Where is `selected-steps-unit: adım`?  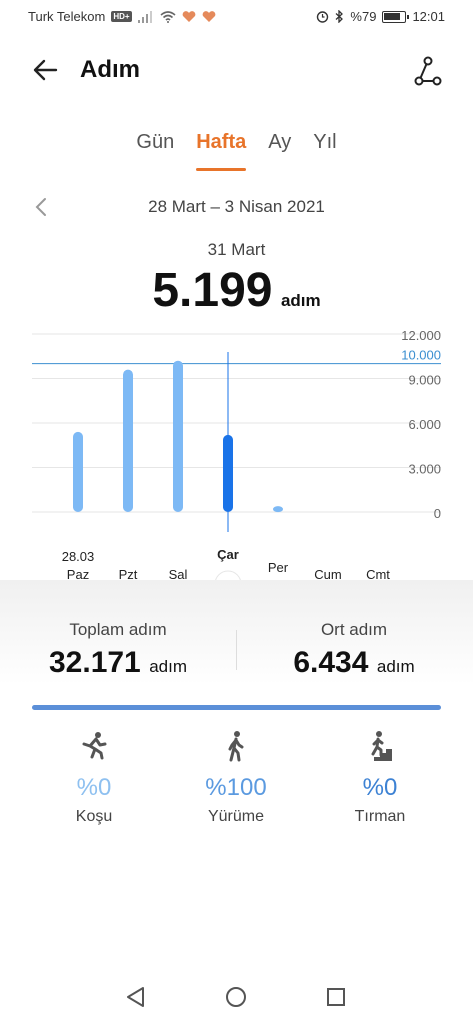 selected-steps-unit: adım is located at coordinates (300, 300).